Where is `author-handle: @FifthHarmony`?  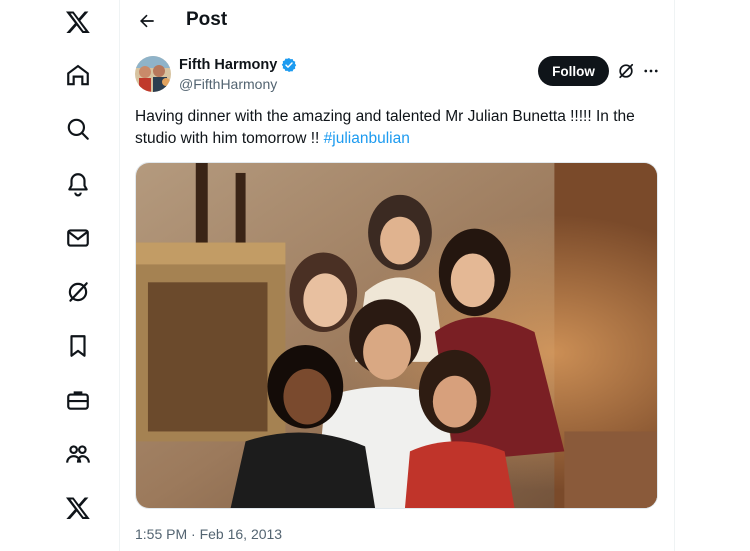
author-handle: @FifthHarmony is located at coordinates (228, 84).